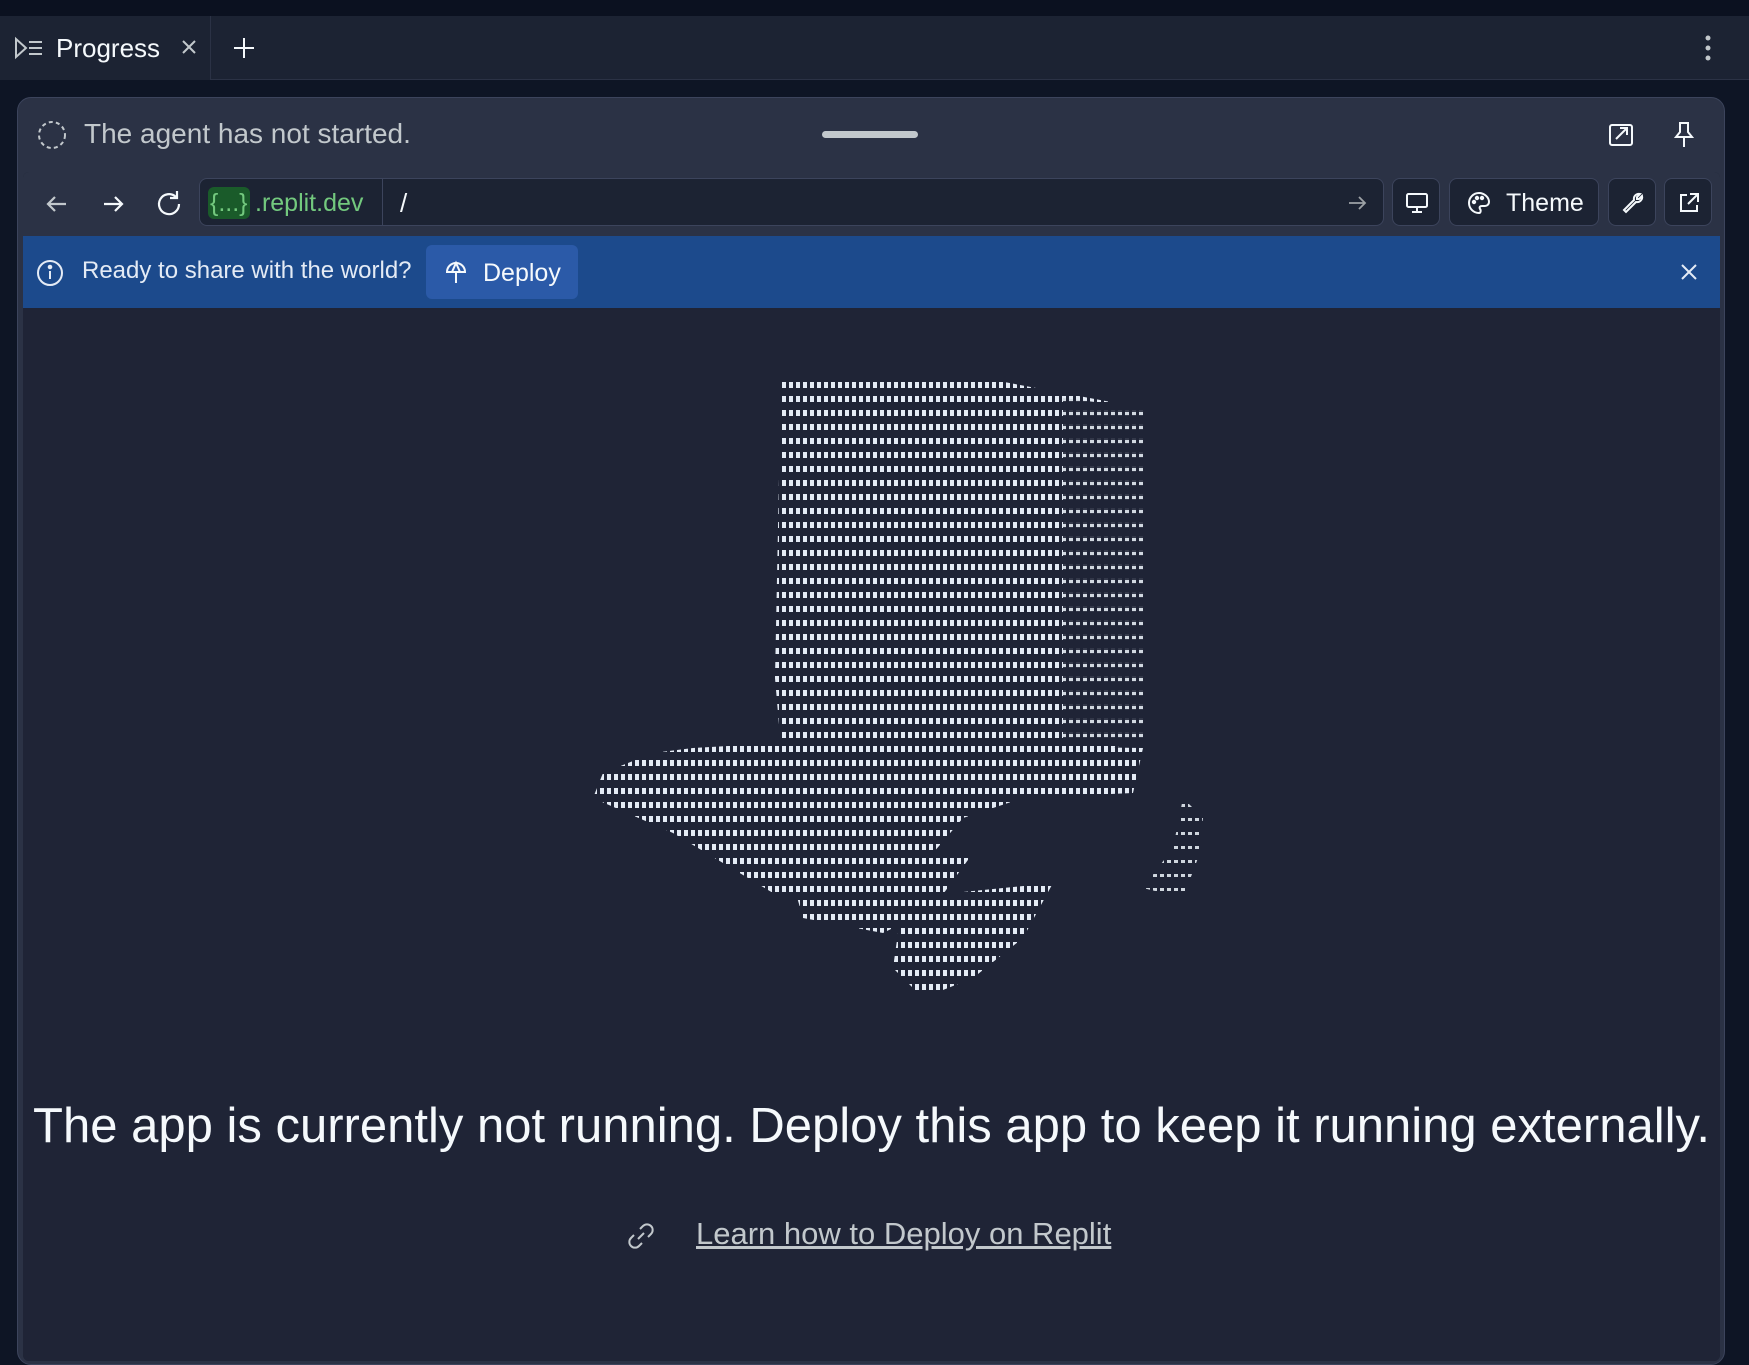 Image resolution: width=1749 pixels, height=1365 pixels. Describe the element at coordinates (403, 203) in the screenshot. I see `url-path-input: /` at that location.